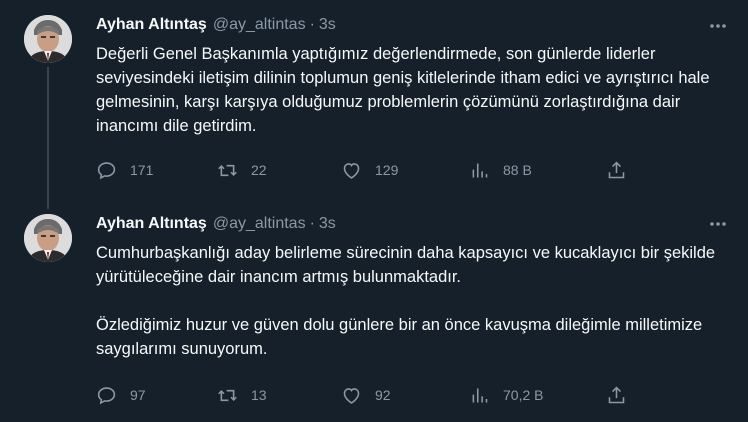 This screenshot has width=748, height=422. What do you see at coordinates (369, 170) in the screenshot?
I see `like-button: 129` at bounding box center [369, 170].